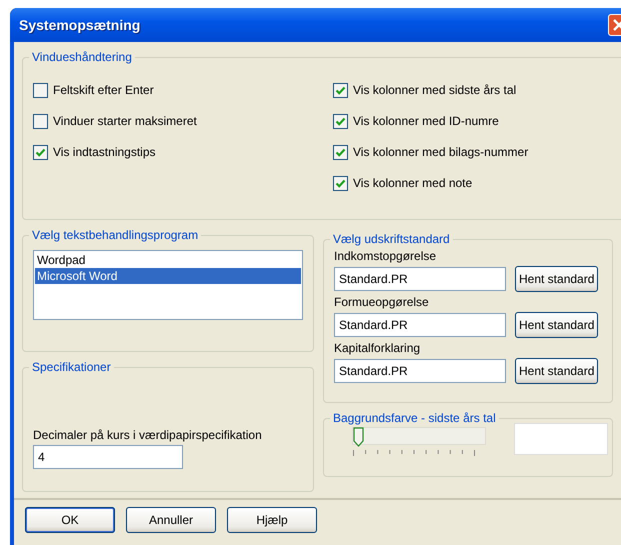 This screenshot has width=621, height=545. I want to click on checkbox: Vis kolonner med ID-numre, so click(430, 121).